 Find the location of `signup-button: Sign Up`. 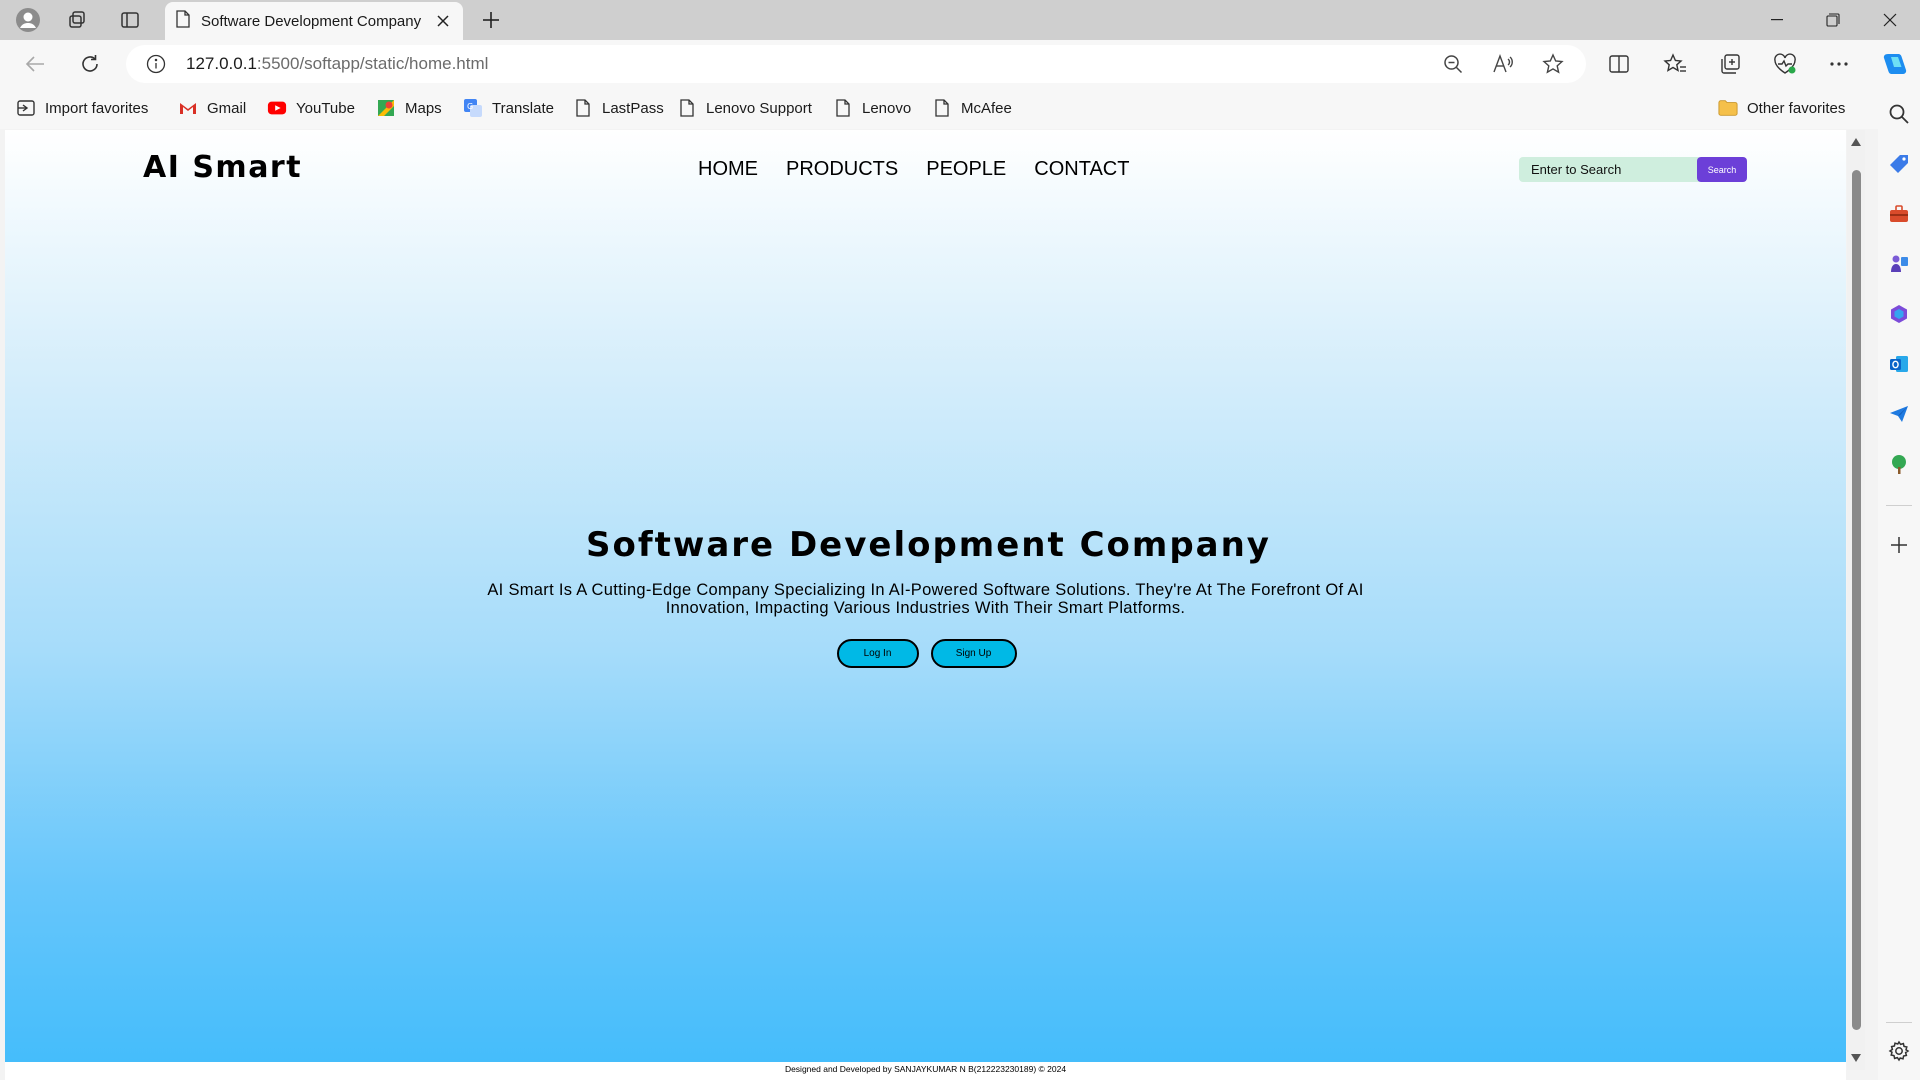

signup-button: Sign Up is located at coordinates (973, 653).